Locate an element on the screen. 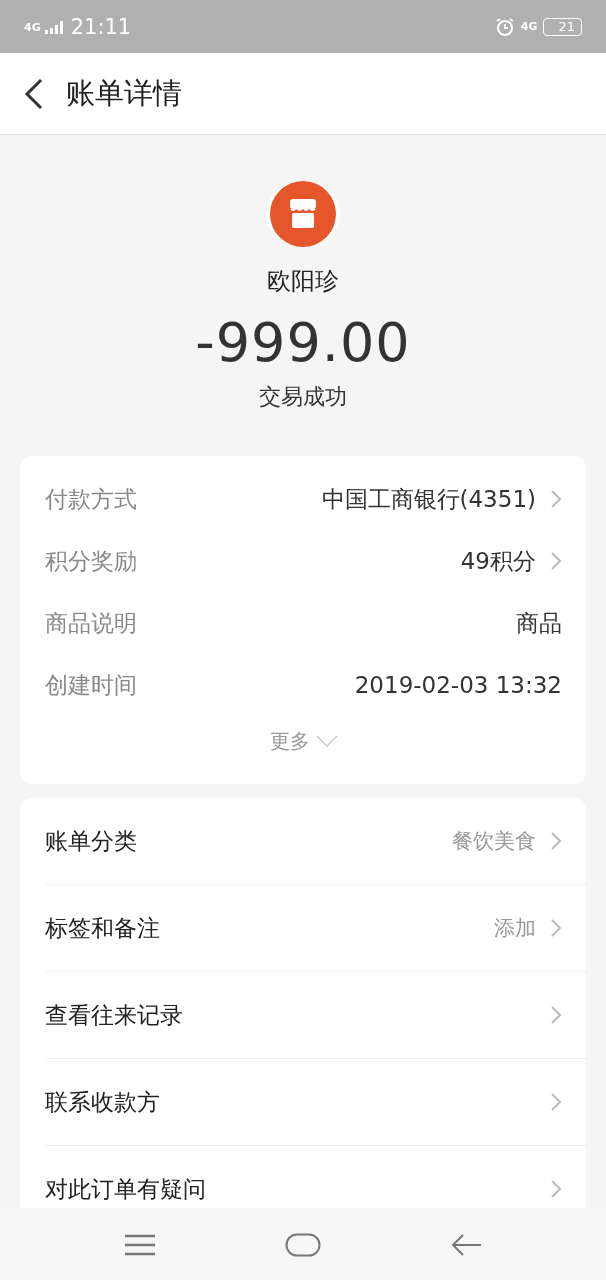  signal-icon is located at coordinates (54, 26).